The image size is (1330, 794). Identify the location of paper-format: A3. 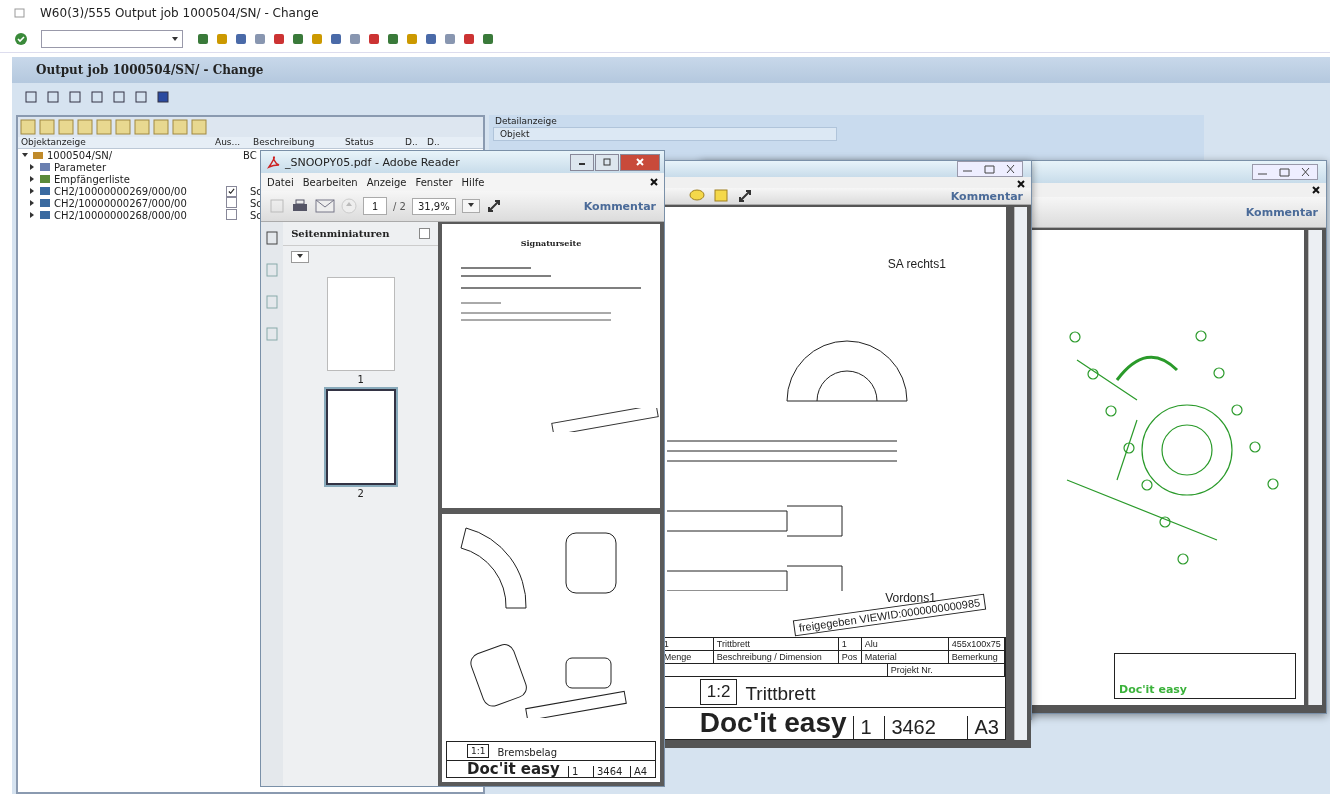
(986, 727).